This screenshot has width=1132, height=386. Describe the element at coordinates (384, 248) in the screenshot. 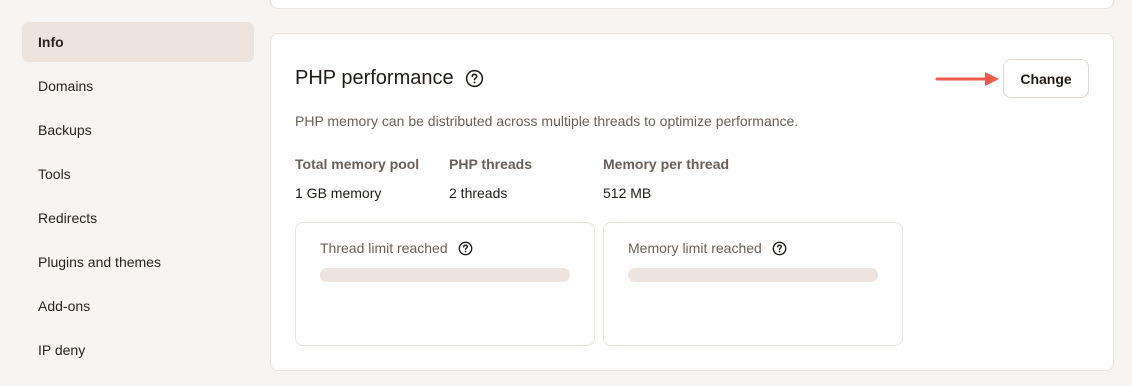

I see `limit-title-text: Thread limit reached` at that location.